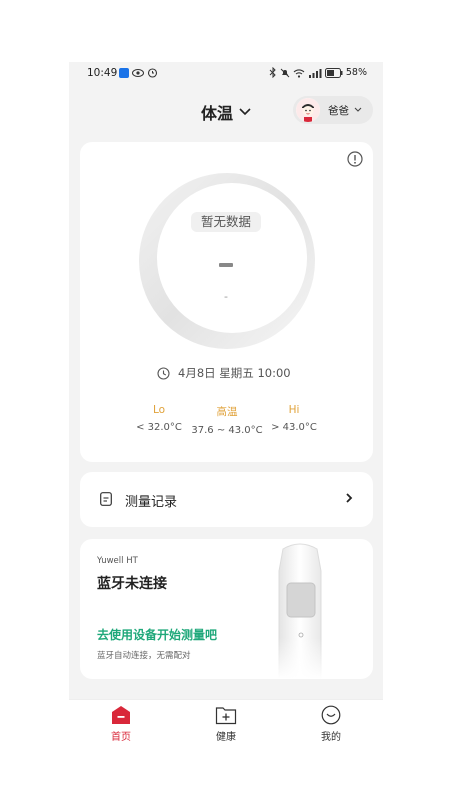 The image size is (450, 800). Describe the element at coordinates (152, 73) in the screenshot. I see `alarm-icon` at that location.